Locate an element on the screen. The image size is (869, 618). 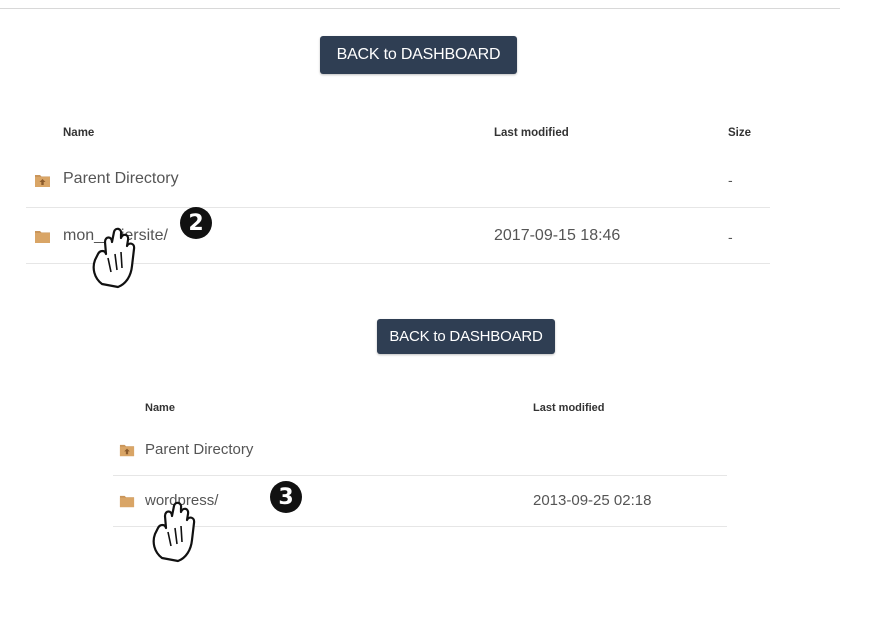
last-modified-cell: 2017-09-15 18:46 is located at coordinates (557, 235).